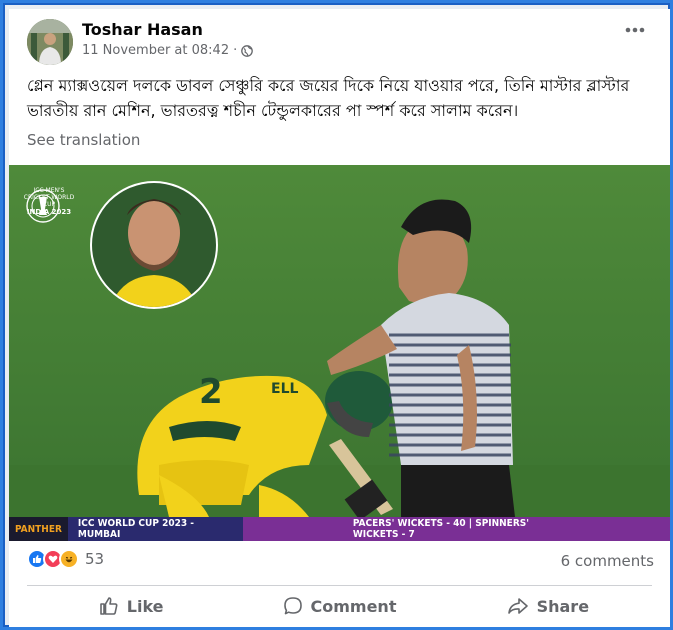 The width and height of the screenshot is (673, 630). I want to click on globe-icon, so click(247, 50).